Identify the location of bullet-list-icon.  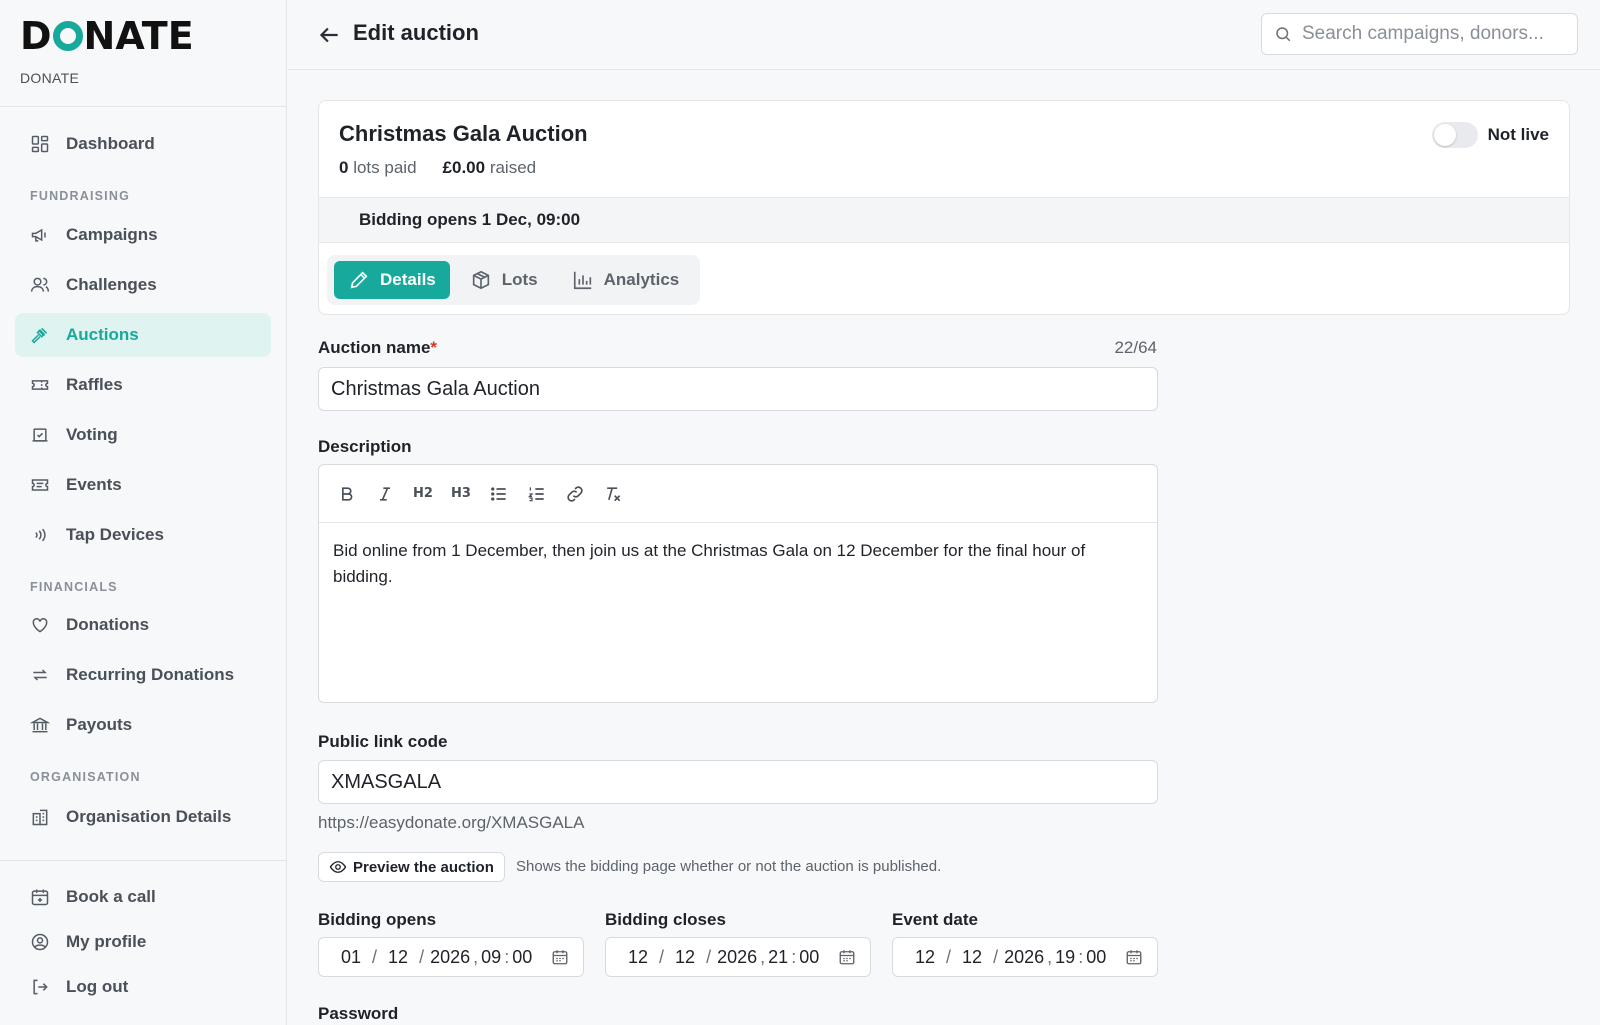
(498, 493).